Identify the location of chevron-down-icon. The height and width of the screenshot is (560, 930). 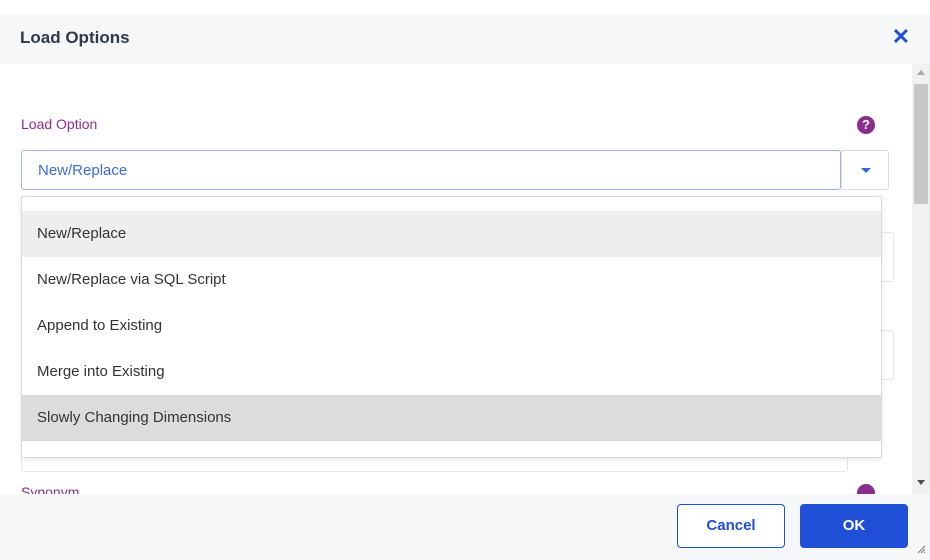
(866, 170).